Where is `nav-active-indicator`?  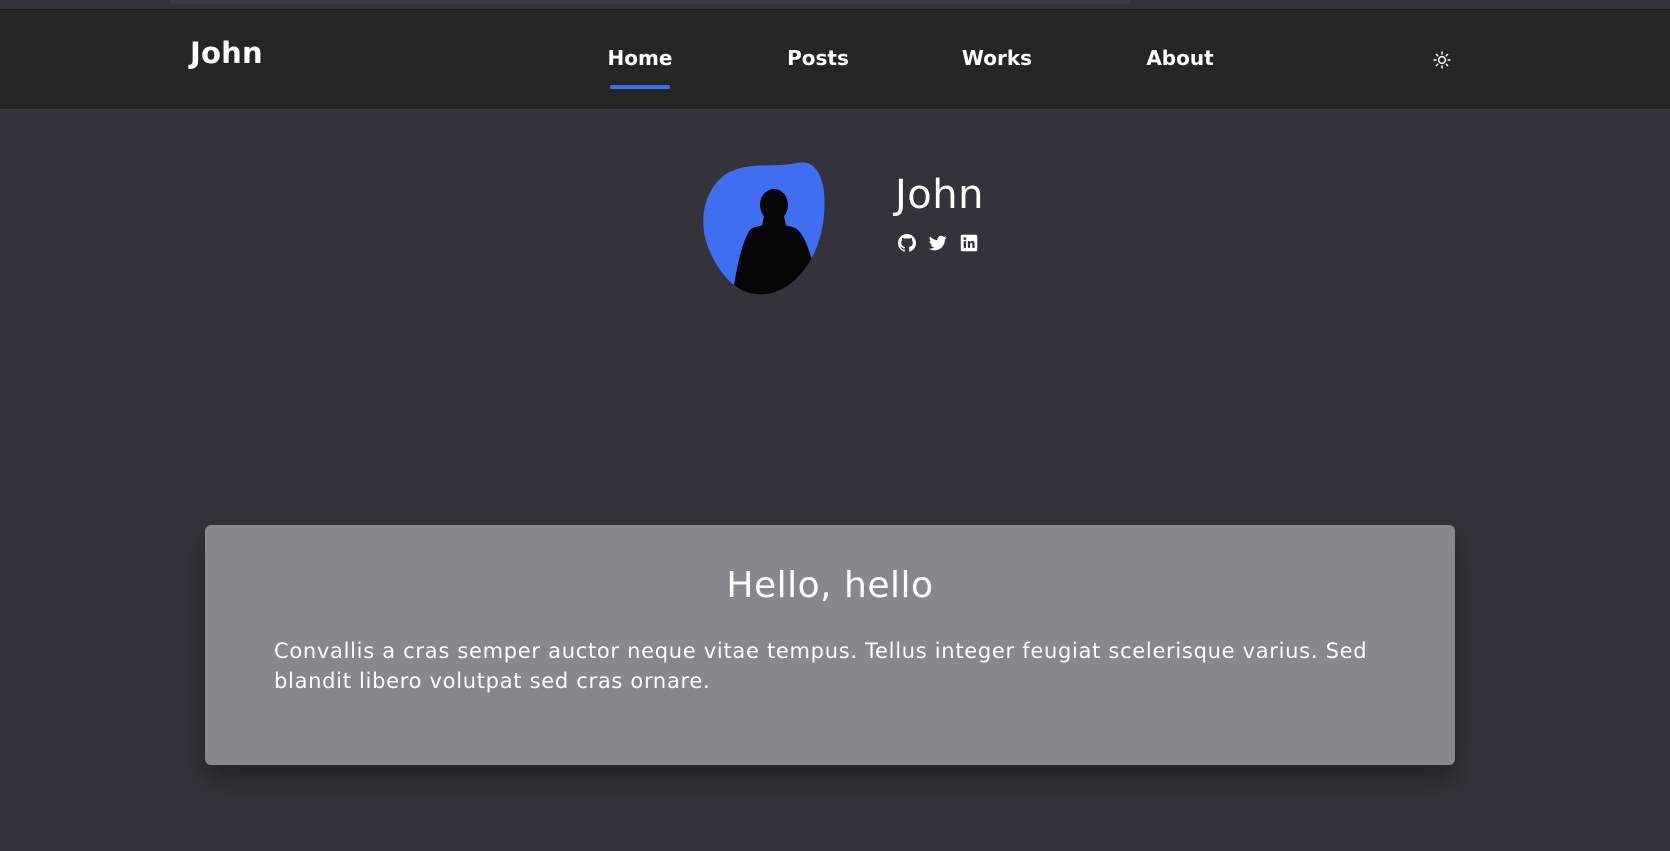
nav-active-indicator is located at coordinates (640, 87).